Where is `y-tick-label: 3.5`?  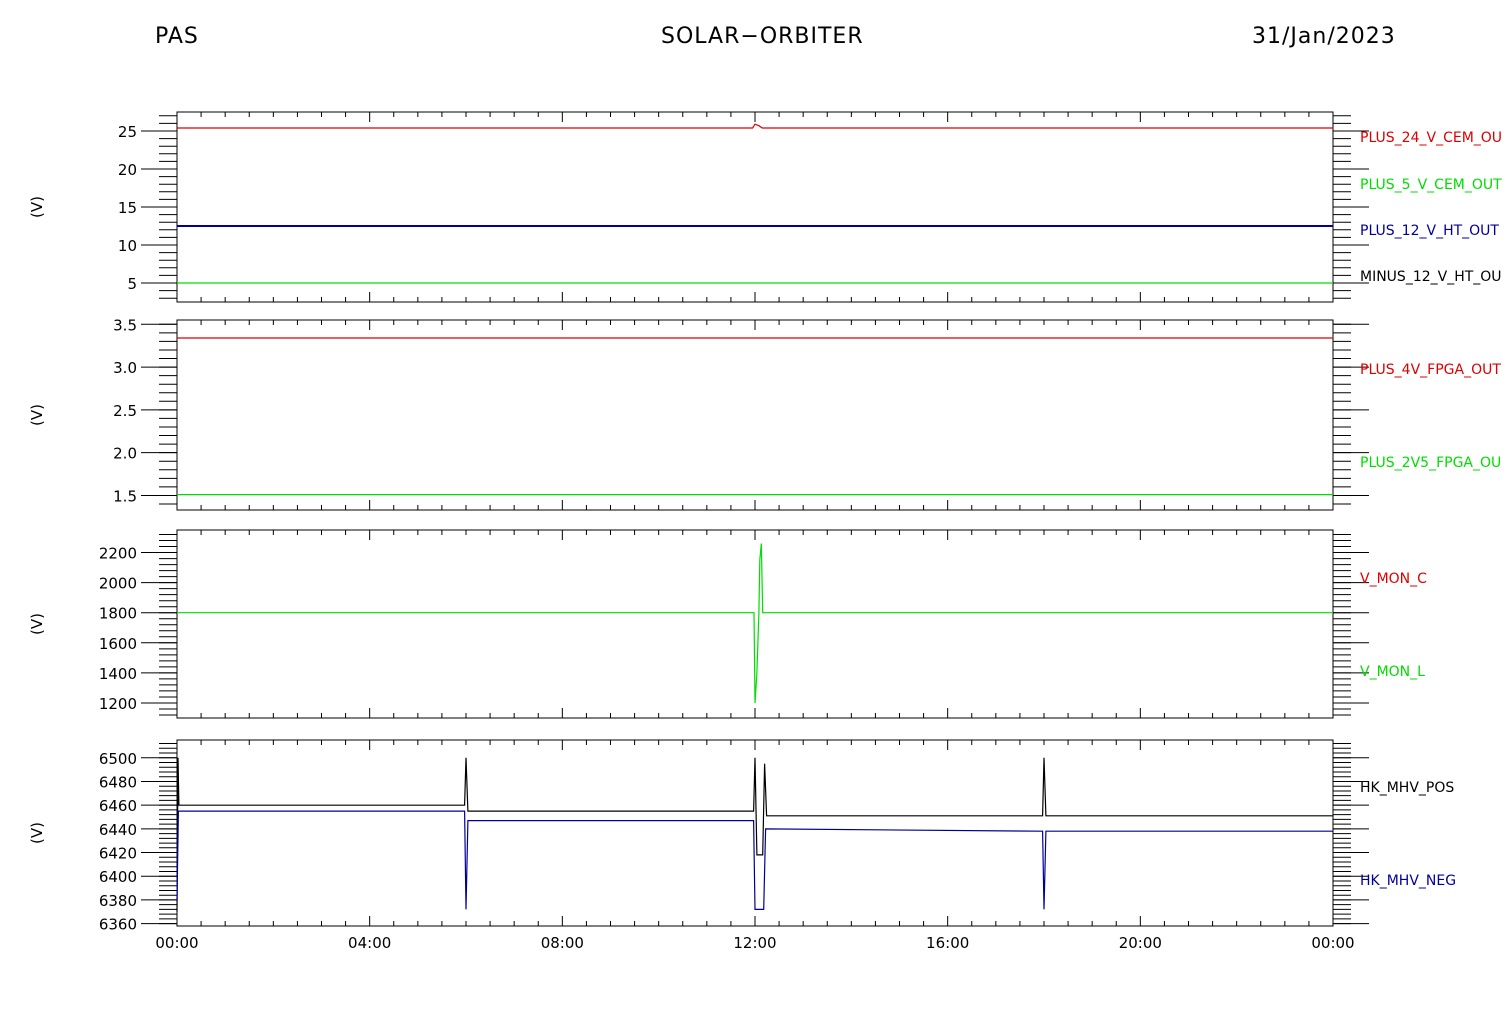 y-tick-label: 3.5 is located at coordinates (125, 325).